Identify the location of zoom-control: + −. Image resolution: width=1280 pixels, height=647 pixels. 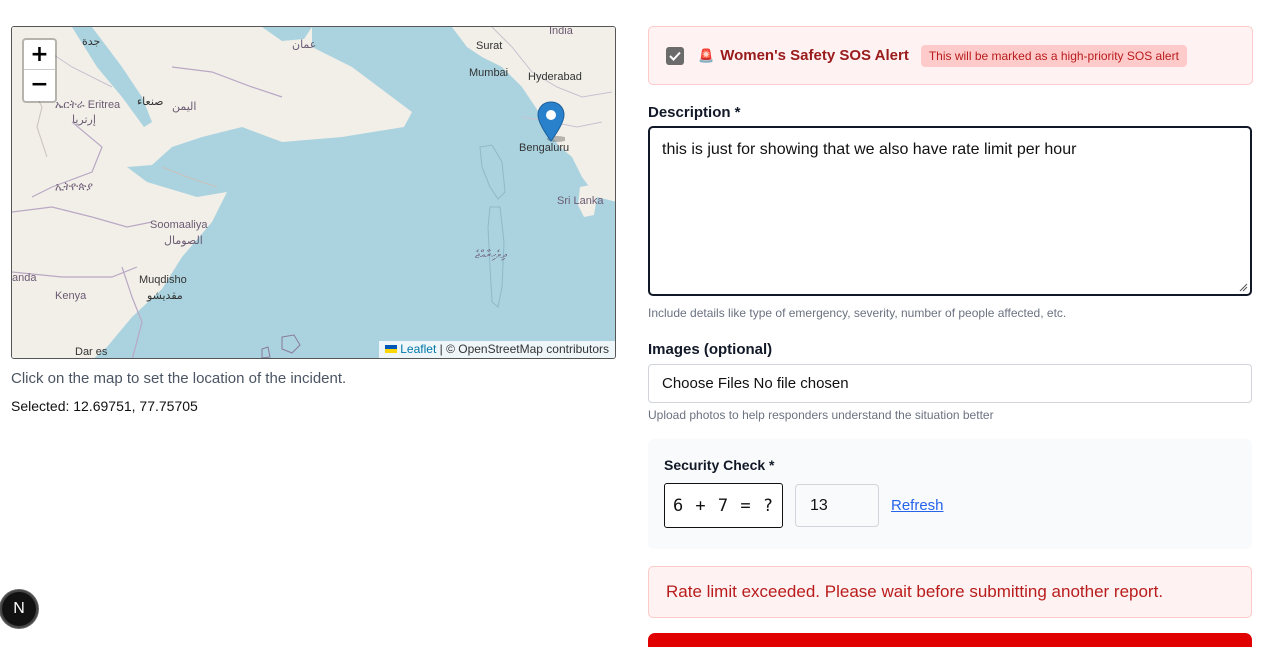
(39, 70).